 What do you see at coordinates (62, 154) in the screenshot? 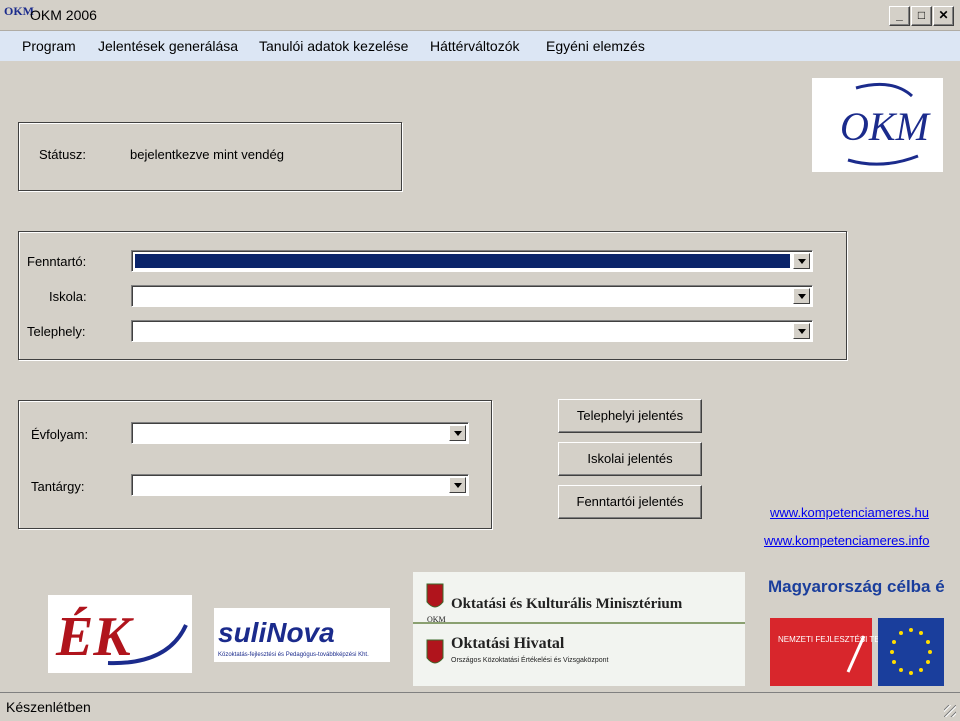
I see `status-label: Státusz:` at bounding box center [62, 154].